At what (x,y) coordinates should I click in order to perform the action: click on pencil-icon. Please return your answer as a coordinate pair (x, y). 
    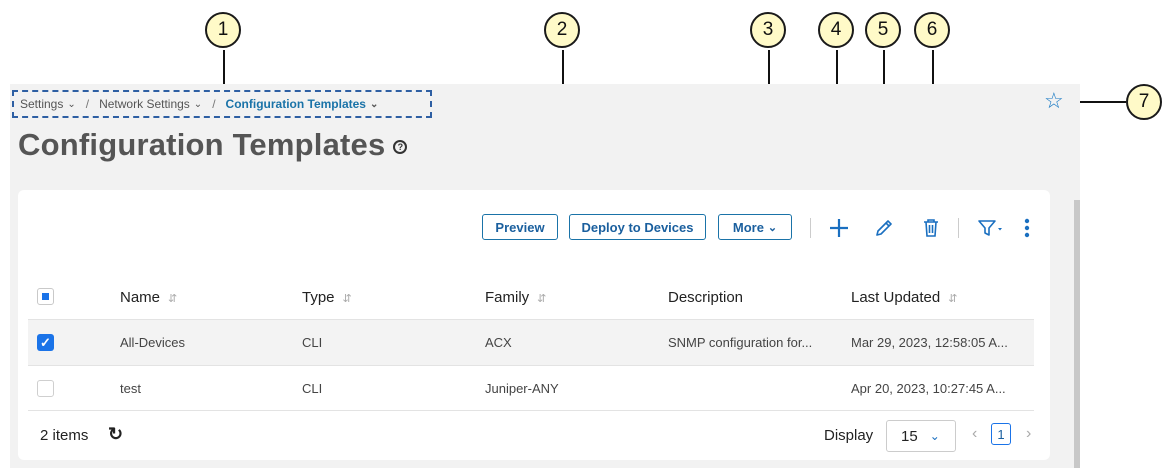
    Looking at the image, I should click on (884, 228).